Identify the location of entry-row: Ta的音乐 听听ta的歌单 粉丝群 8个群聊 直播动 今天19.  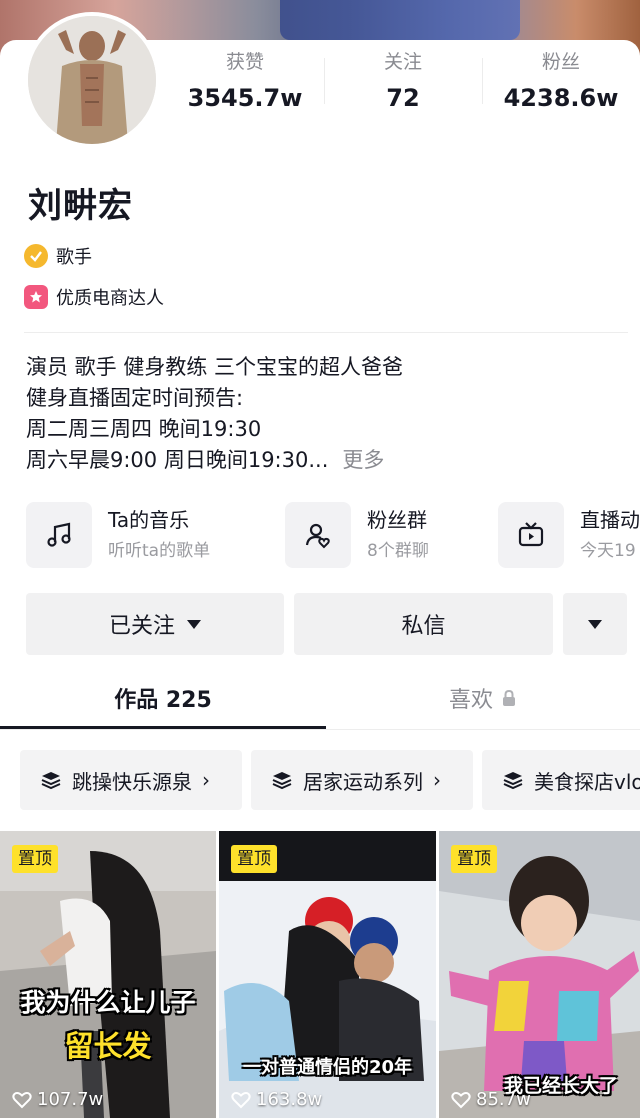
(333, 537).